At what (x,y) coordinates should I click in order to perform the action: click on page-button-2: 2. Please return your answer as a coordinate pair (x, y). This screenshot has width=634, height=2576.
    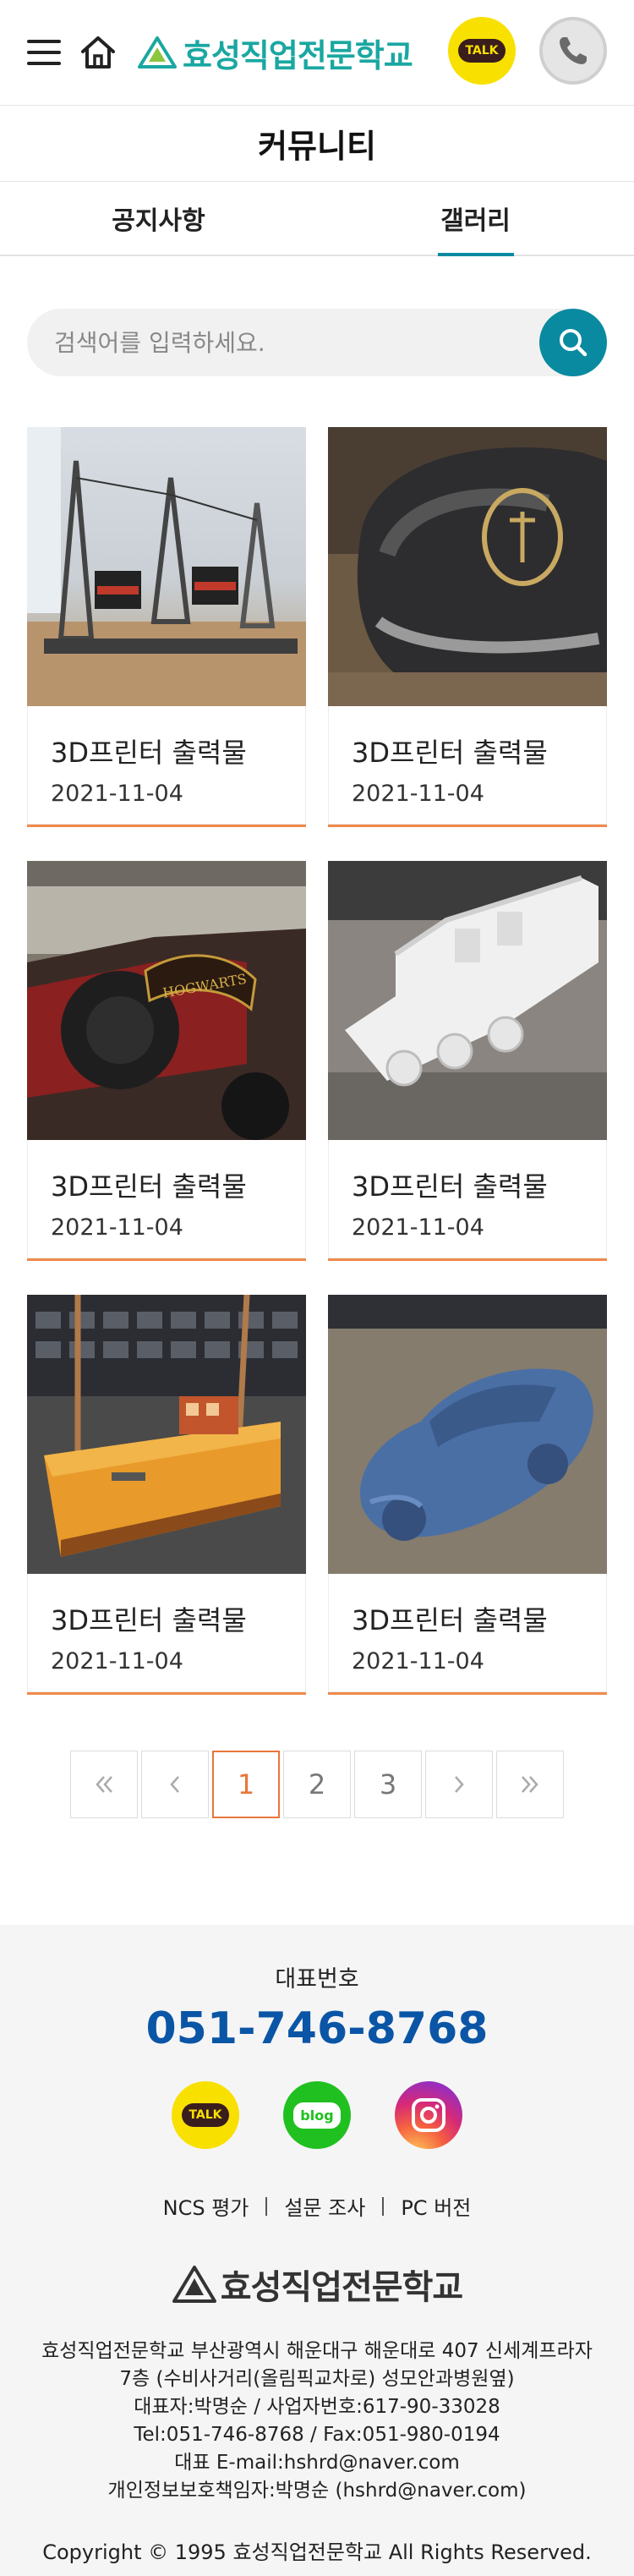
    Looking at the image, I should click on (317, 1784).